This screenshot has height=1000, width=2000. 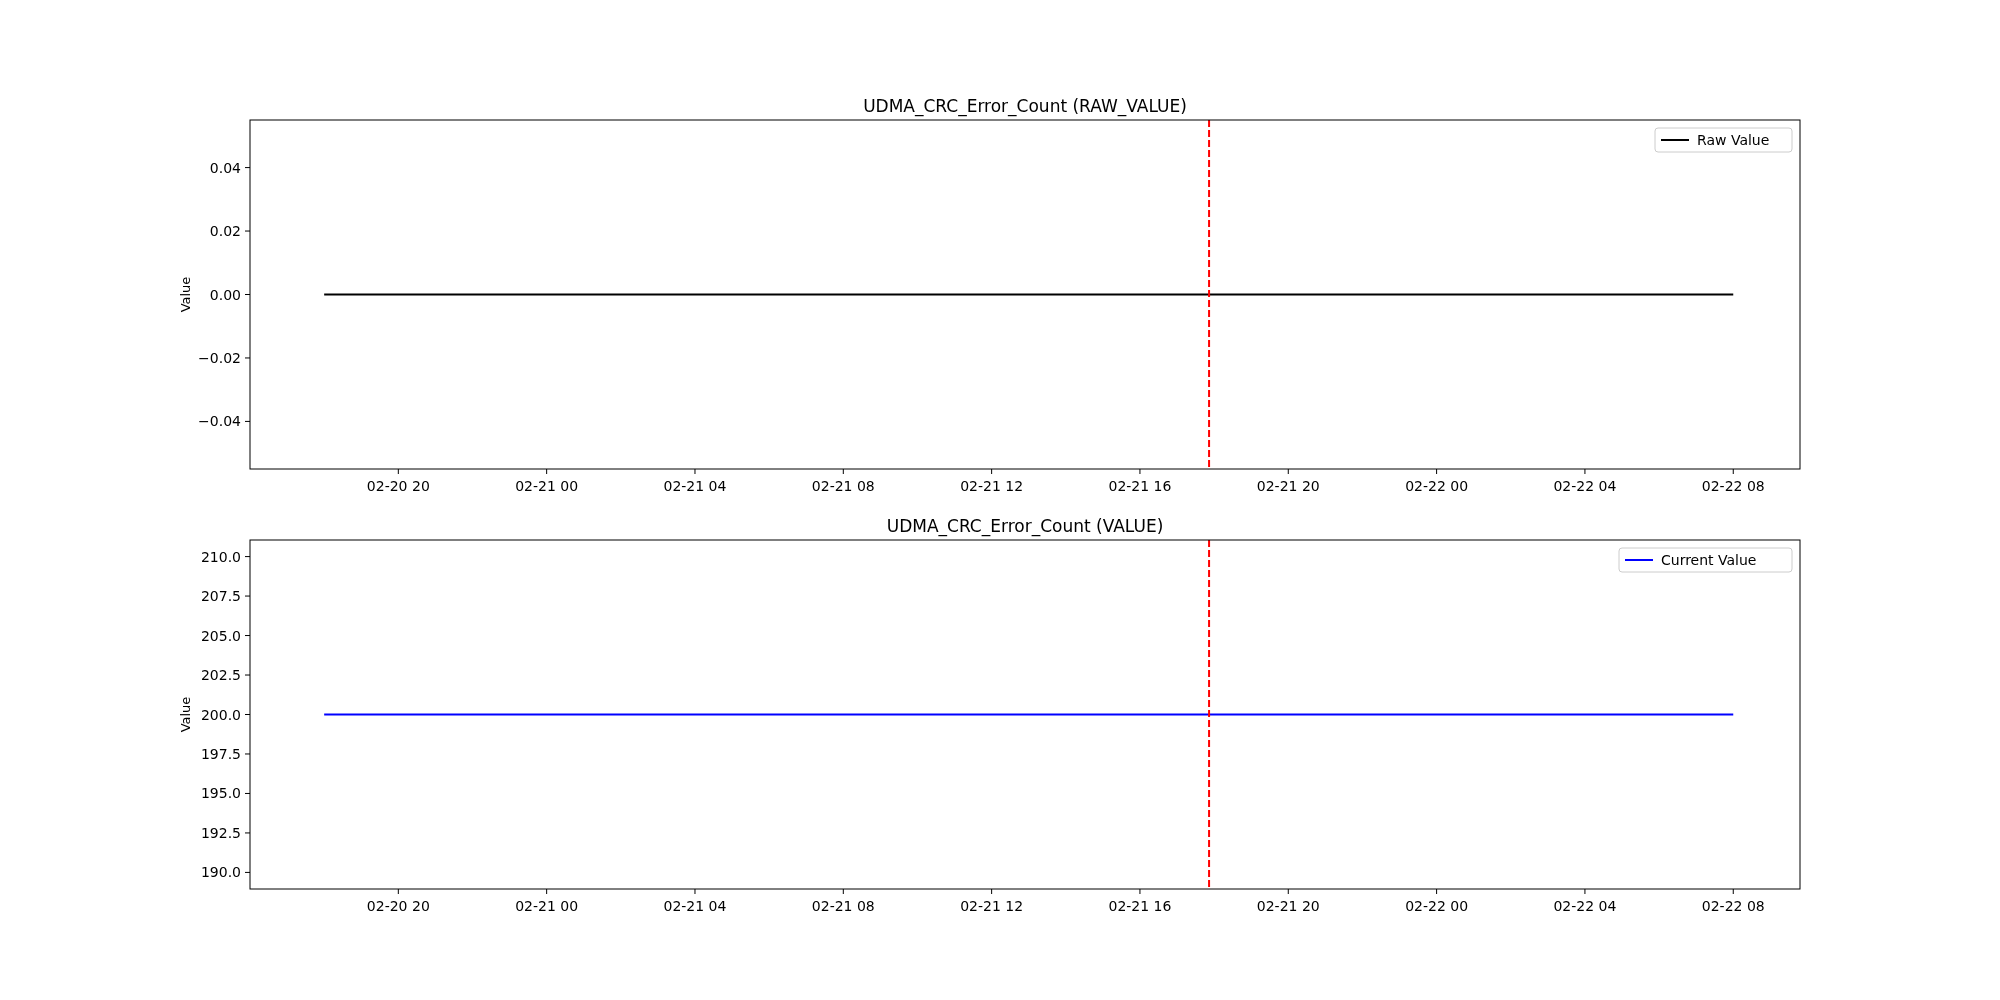 What do you see at coordinates (225, 294) in the screenshot?
I see `y-tick-label: 0.00` at bounding box center [225, 294].